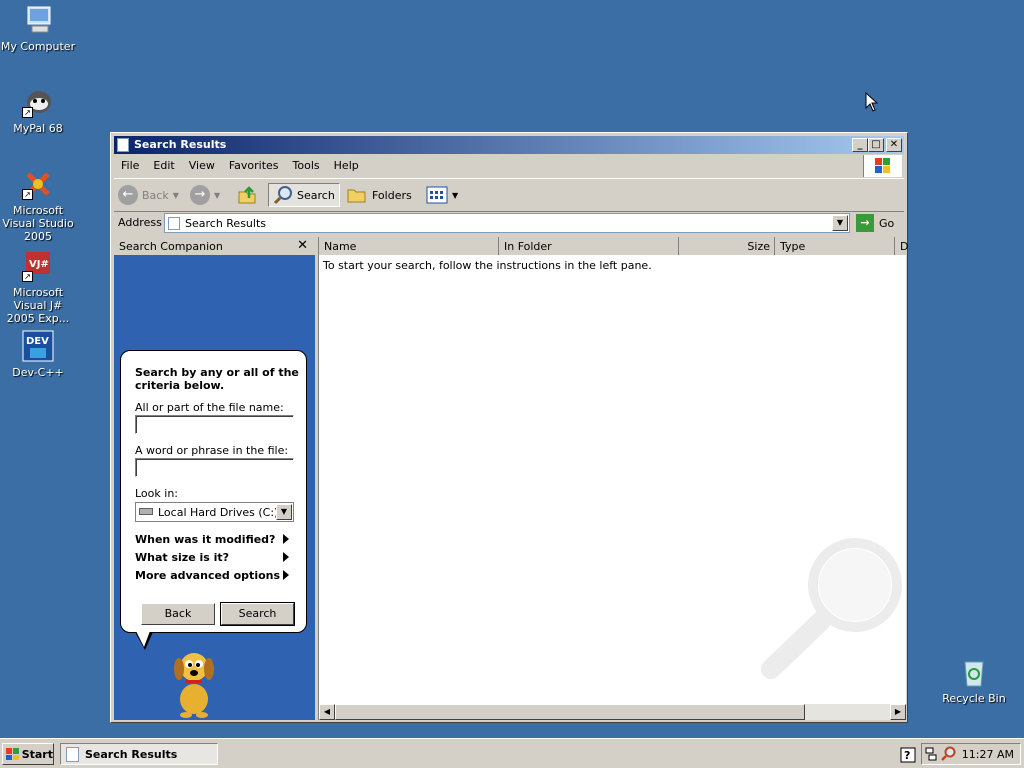 Image resolution: width=1024 pixels, height=768 pixels. Describe the element at coordinates (205, 539) in the screenshot. I see `option-modified-label: When was it modified?` at that location.